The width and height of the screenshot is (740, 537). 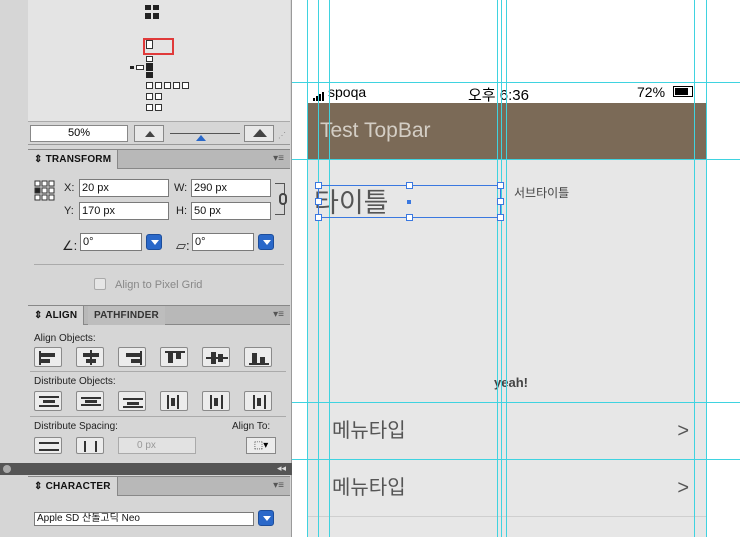 I want to click on y-field: 170 px, so click(x=124, y=211).